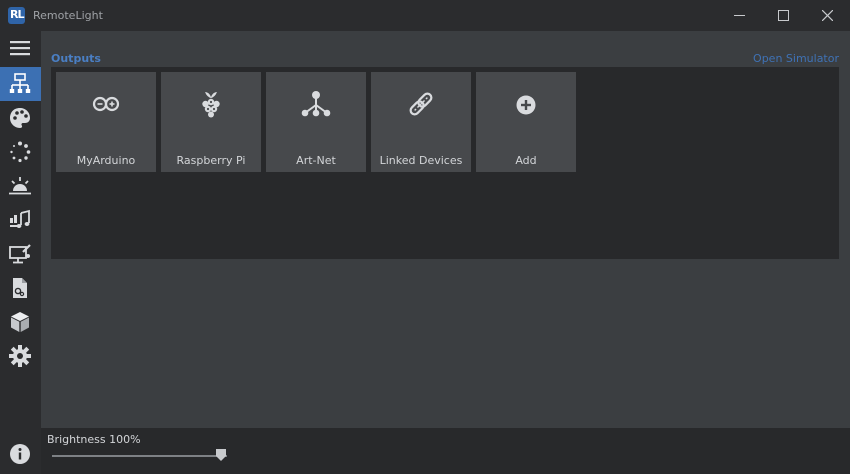  Describe the element at coordinates (16, 15) in the screenshot. I see `app-logo-icon: RL` at that location.